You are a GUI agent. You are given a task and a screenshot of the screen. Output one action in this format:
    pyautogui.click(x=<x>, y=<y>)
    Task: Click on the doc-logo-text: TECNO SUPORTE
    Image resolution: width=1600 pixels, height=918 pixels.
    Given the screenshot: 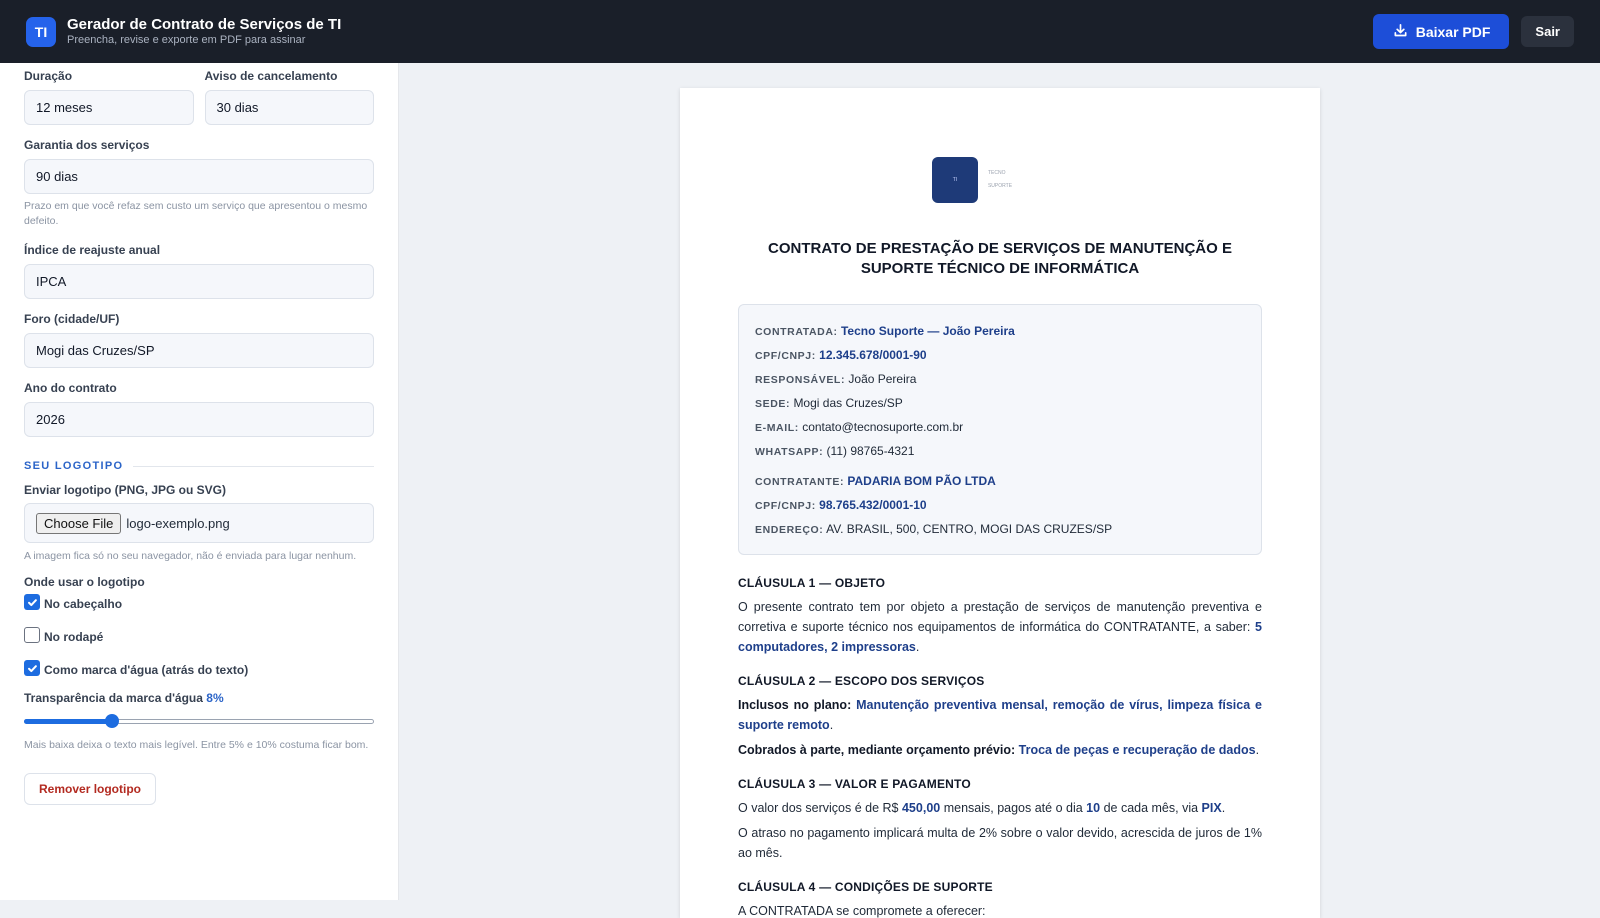 What is the action you would take?
    pyautogui.click(x=1000, y=180)
    